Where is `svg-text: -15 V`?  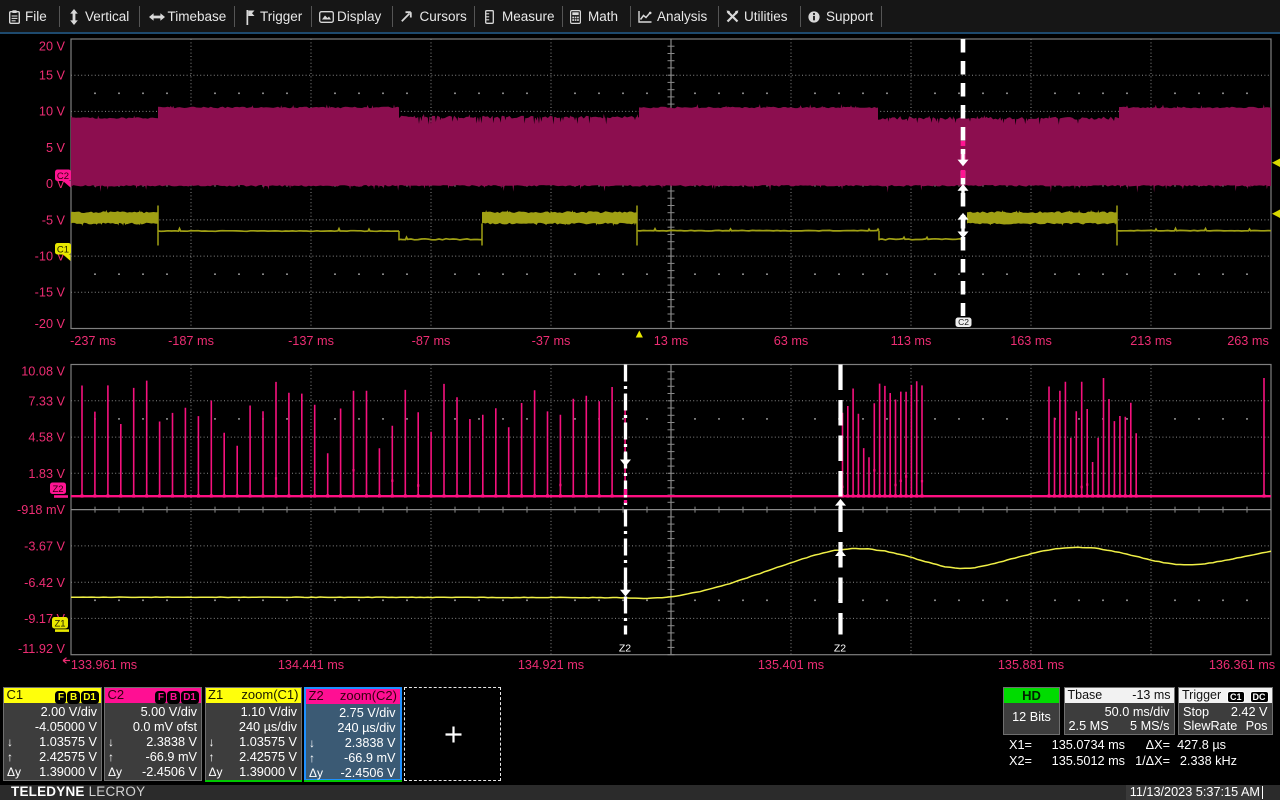 svg-text: -15 V is located at coordinates (50, 293).